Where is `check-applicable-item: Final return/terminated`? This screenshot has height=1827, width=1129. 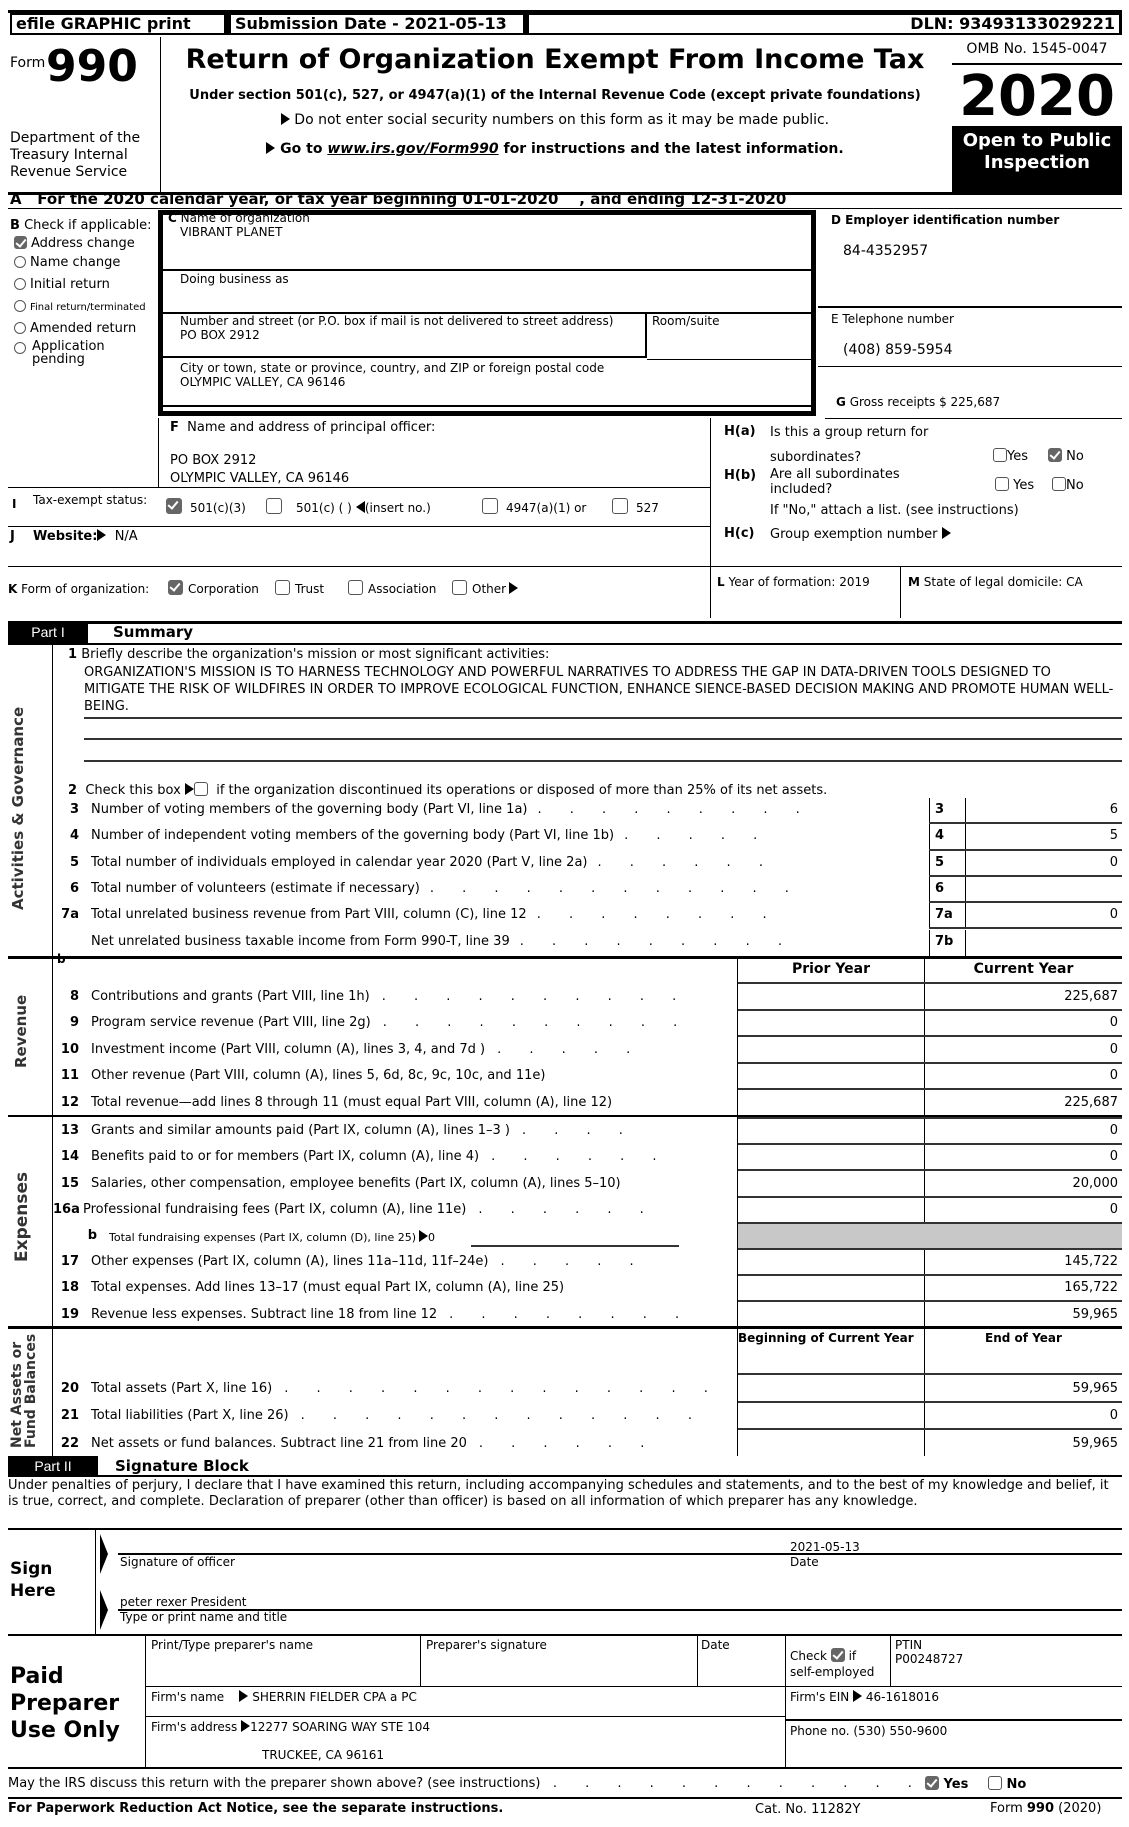
check-applicable-item: Final return/terminated is located at coordinates (89, 307).